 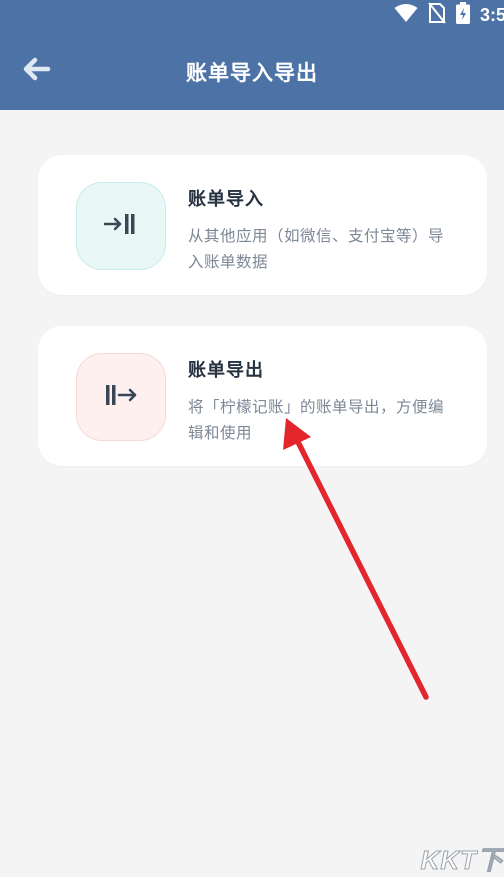 What do you see at coordinates (406, 15) in the screenshot?
I see `wifi-icon` at bounding box center [406, 15].